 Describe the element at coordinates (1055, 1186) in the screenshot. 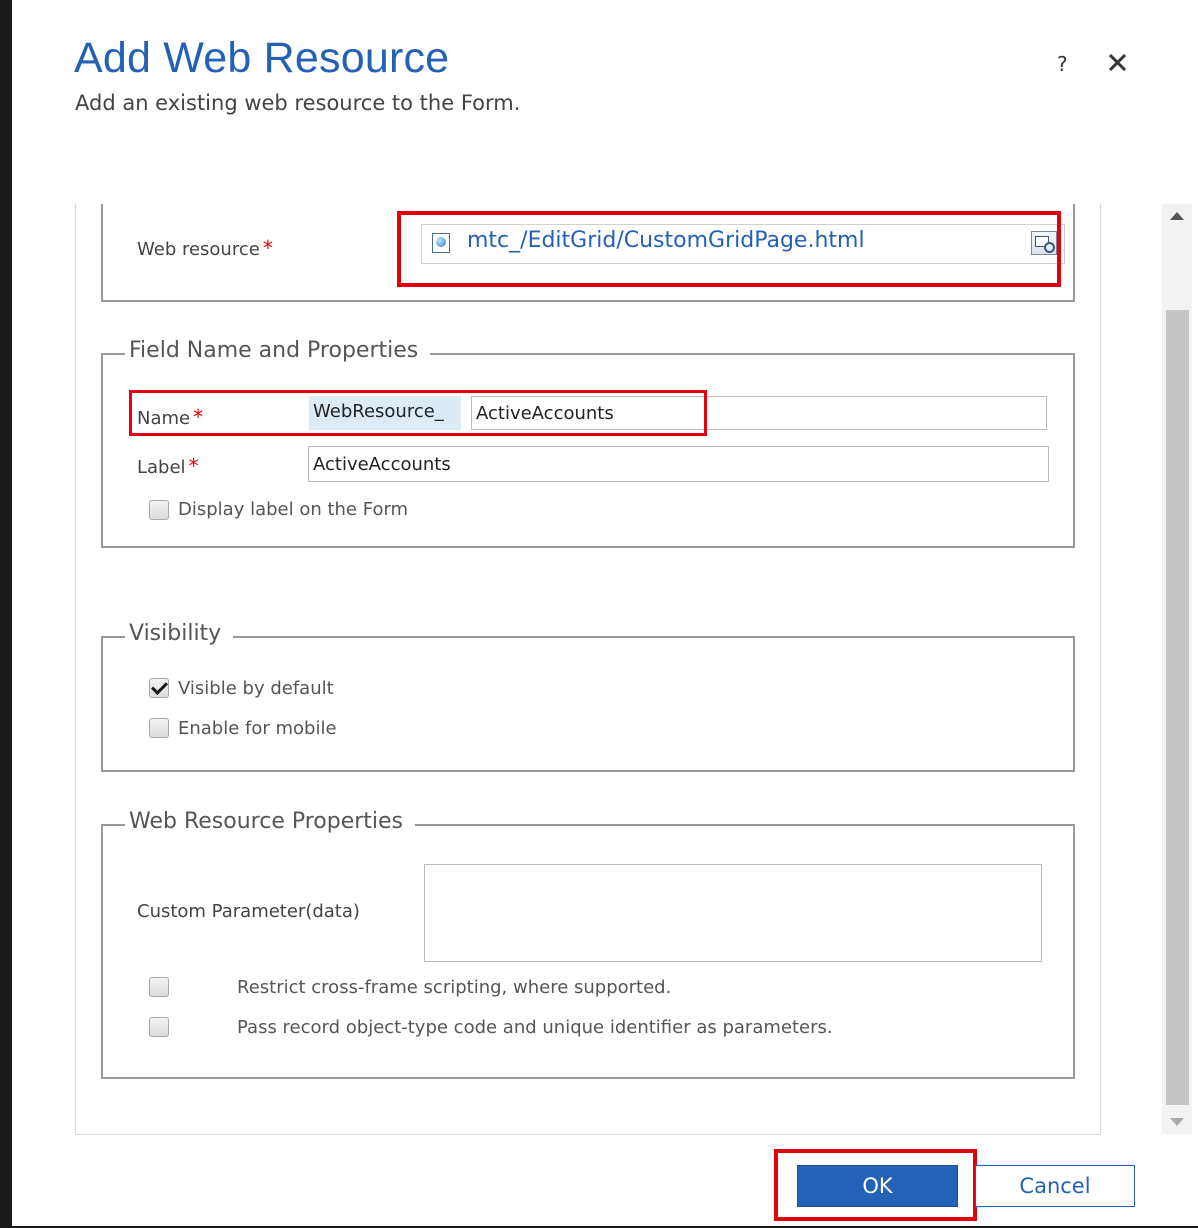

I see `cancel-button: Cancel` at that location.